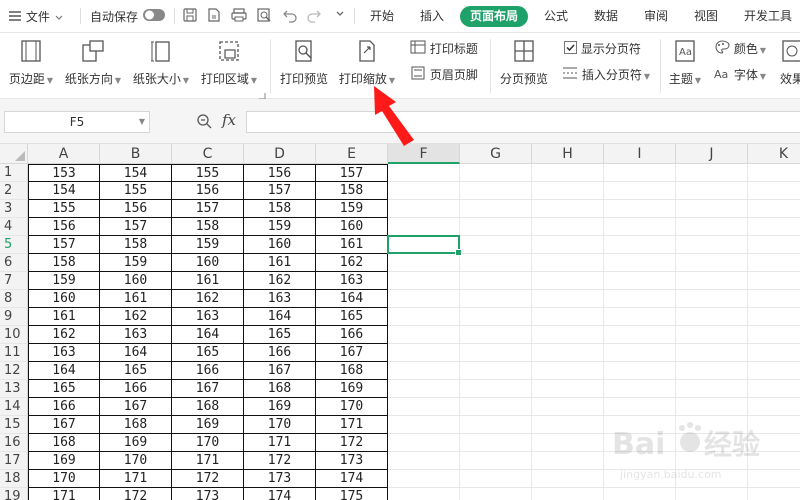 This screenshot has width=800, height=500. Describe the element at coordinates (640, 281) in the screenshot. I see `cell-i7` at that location.